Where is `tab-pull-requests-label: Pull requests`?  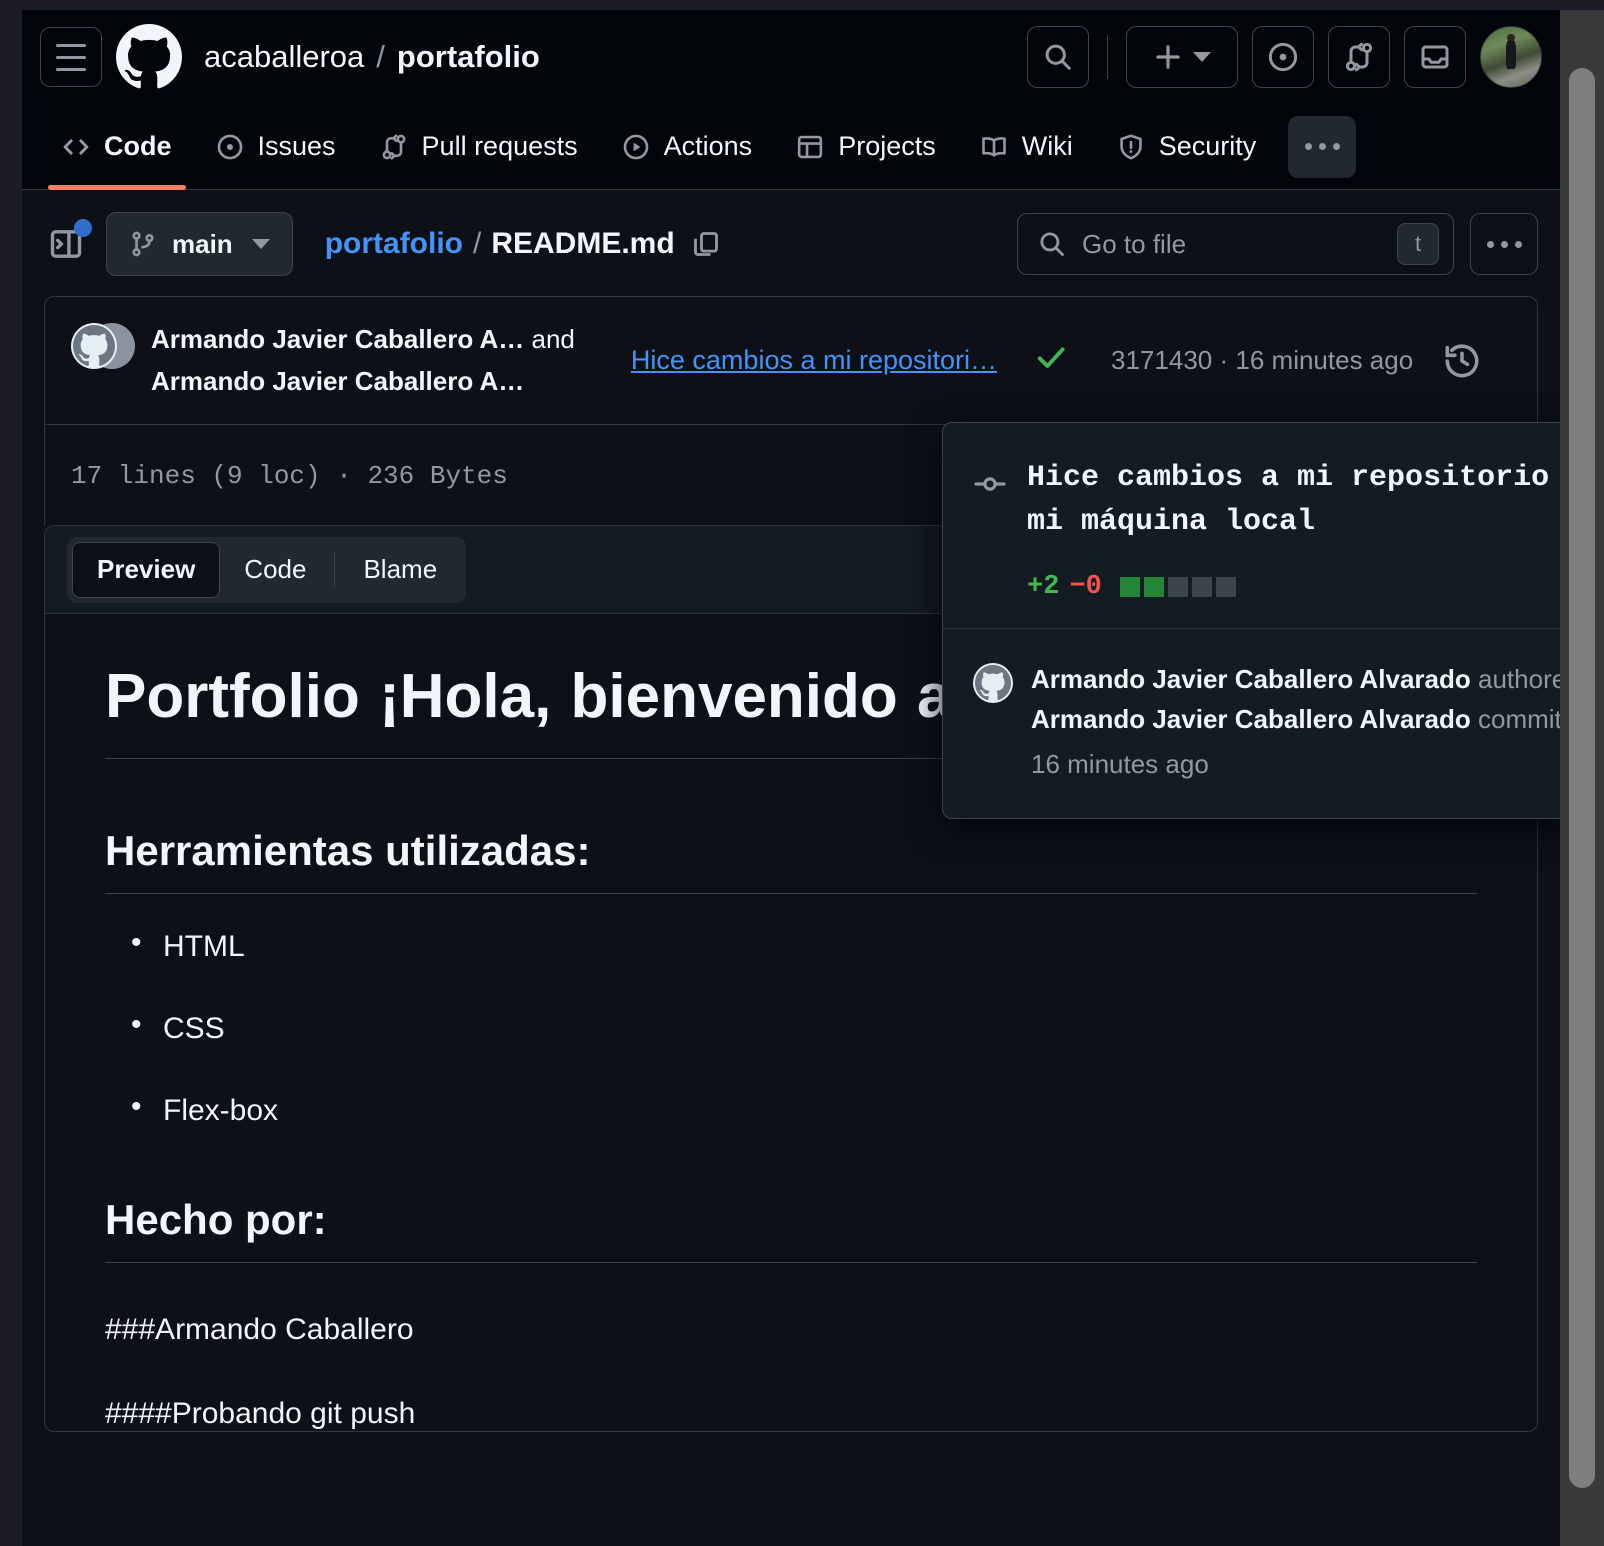
tab-pull-requests-label: Pull requests is located at coordinates (499, 146).